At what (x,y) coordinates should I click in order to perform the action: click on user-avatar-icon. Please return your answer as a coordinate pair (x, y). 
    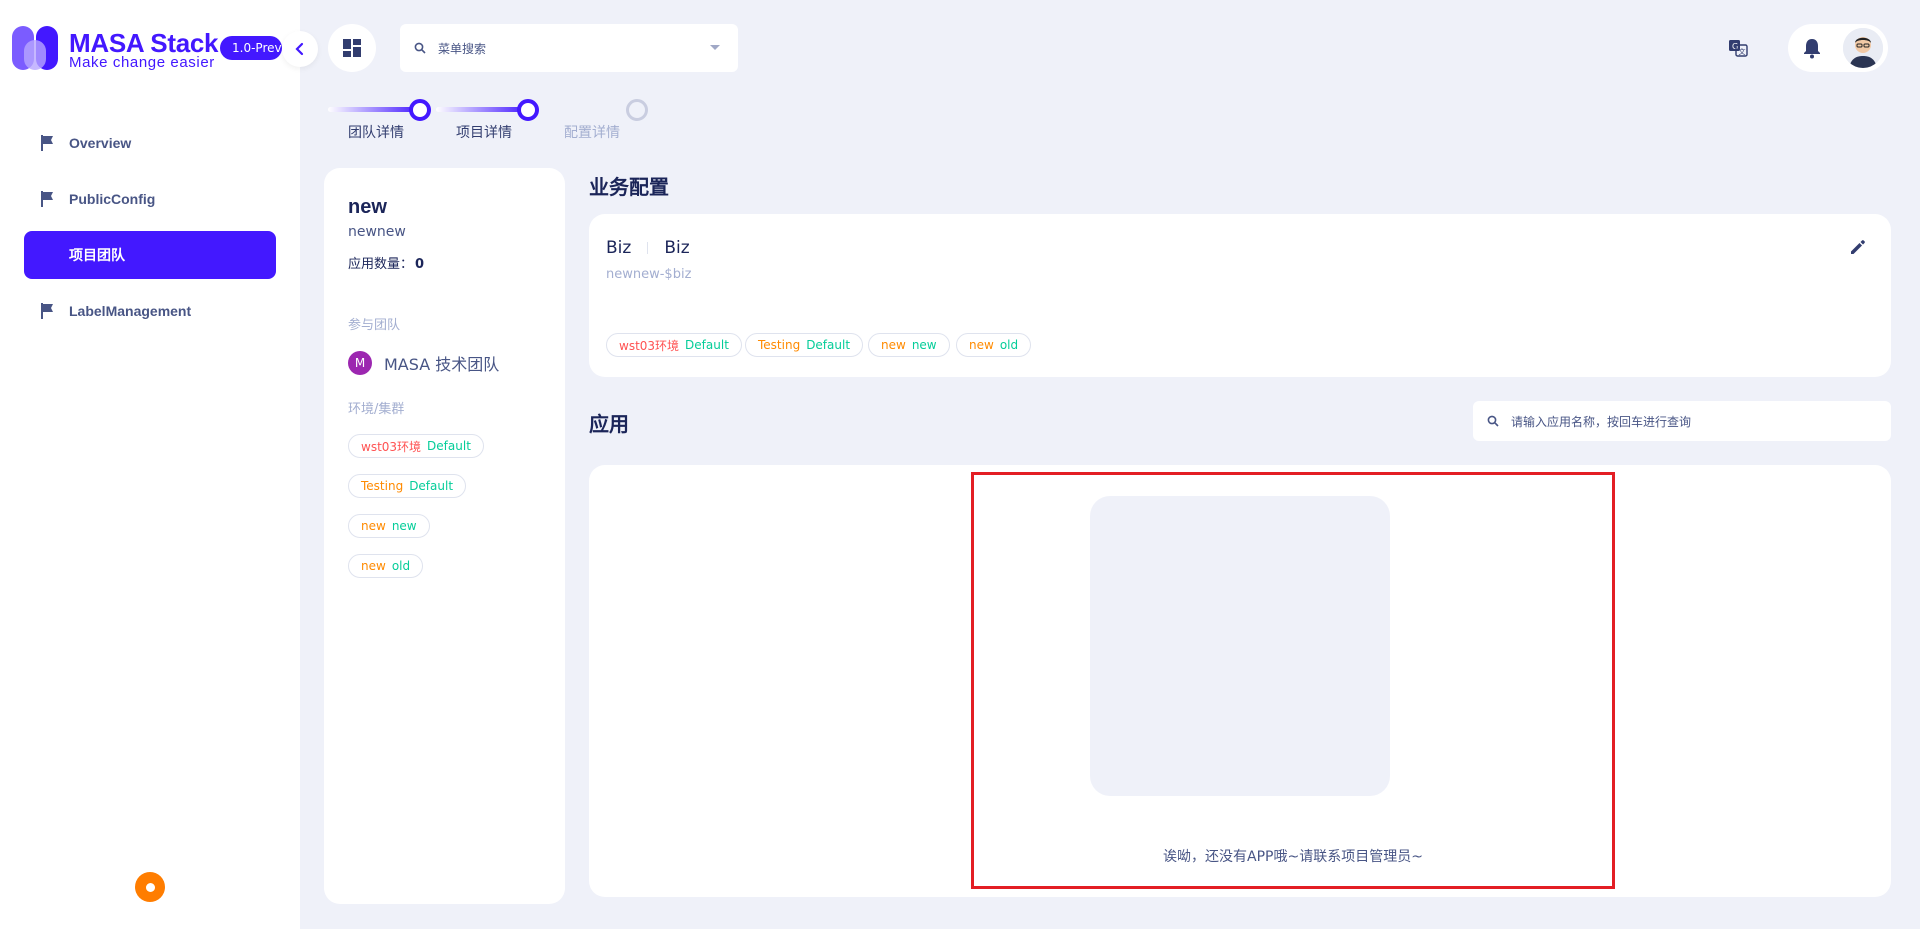
    Looking at the image, I should click on (1863, 48).